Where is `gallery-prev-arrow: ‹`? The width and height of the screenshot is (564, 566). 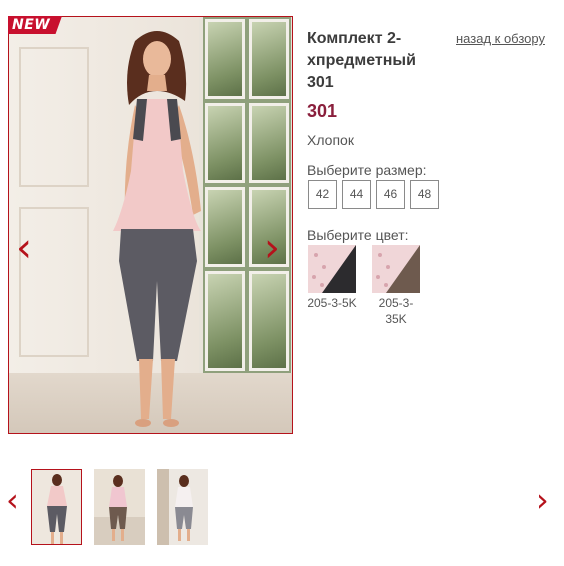
gallery-prev-arrow: ‹ is located at coordinates (24, 248).